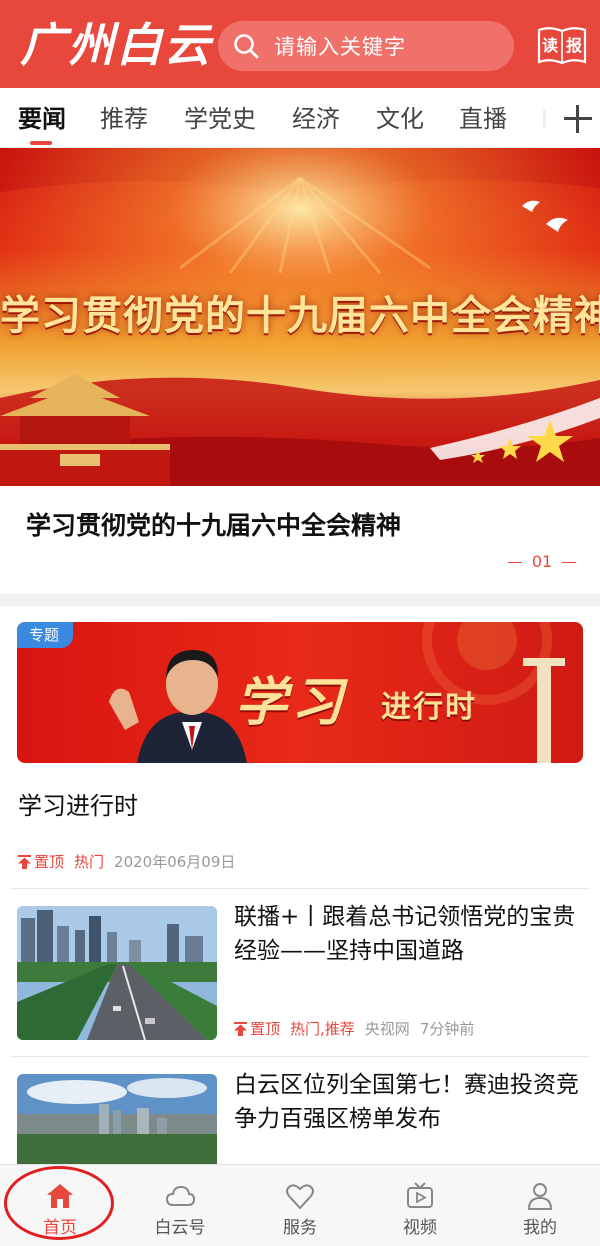 The width and height of the screenshot is (600, 1246). Describe the element at coordinates (409, 934) in the screenshot. I see `news-title: 联播+丨跟着总书记领悟党的宝贵经验——坚持中国道路` at that location.